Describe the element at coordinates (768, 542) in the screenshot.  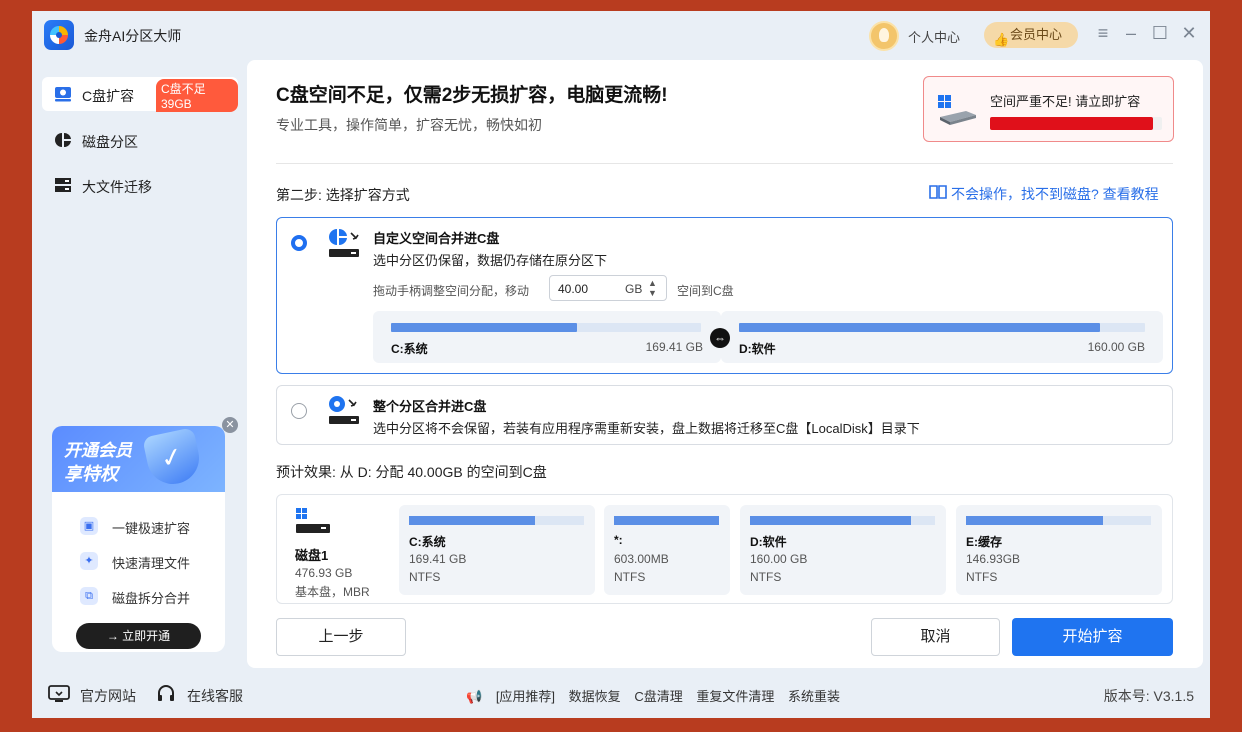
I see `volume-name: D:软件` at that location.